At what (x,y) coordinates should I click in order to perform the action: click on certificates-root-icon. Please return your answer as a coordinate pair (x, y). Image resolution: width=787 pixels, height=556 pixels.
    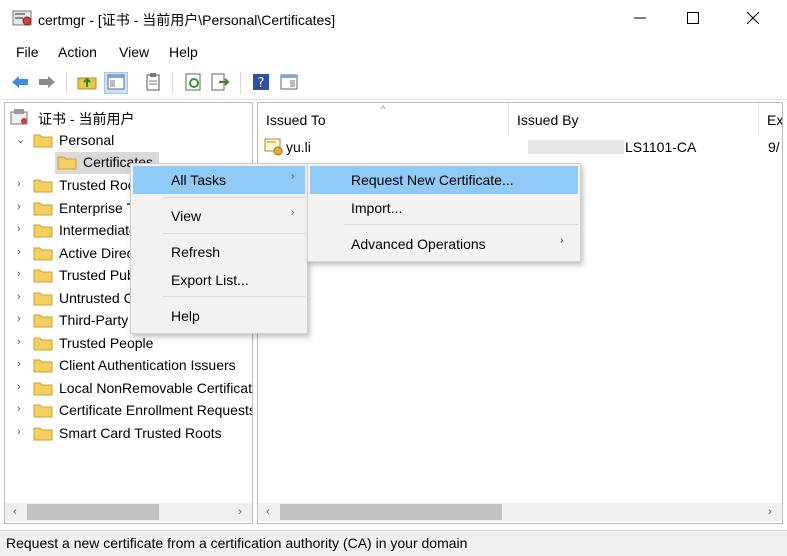
    Looking at the image, I should click on (19, 116).